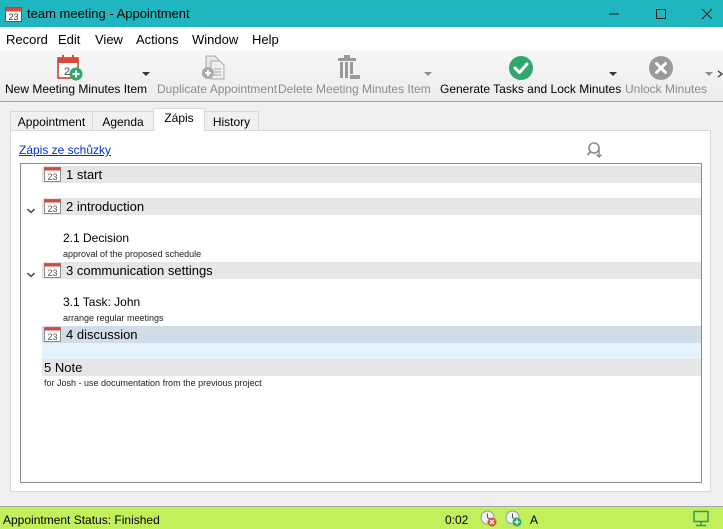 The height and width of the screenshot is (529, 723). I want to click on duplicate-appointment-label: Duplicate Appointment, so click(217, 89).